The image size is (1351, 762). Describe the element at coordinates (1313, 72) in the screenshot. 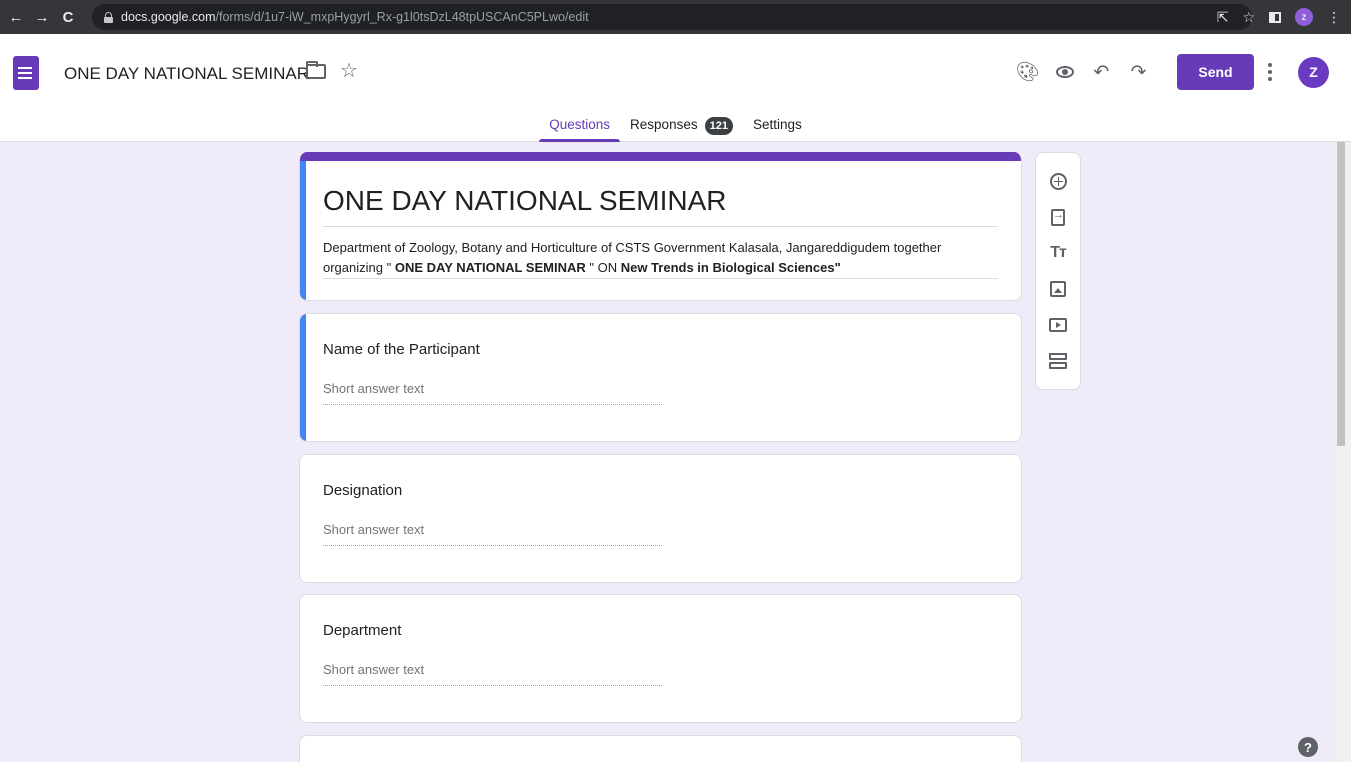

I see `account-avatar: Z` at that location.